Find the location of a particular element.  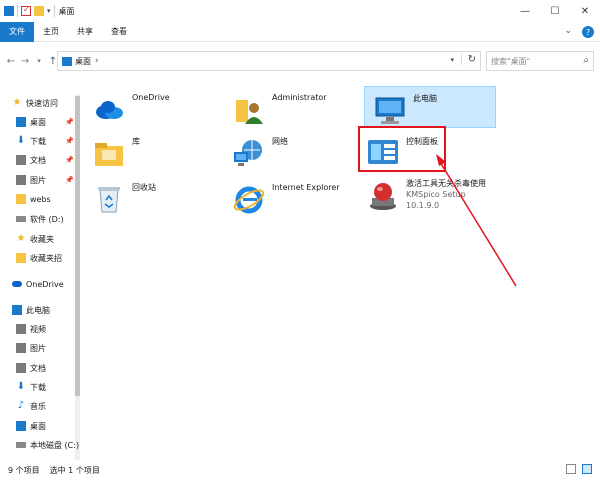

refresh-icon: ↻ is located at coordinates (468, 59).